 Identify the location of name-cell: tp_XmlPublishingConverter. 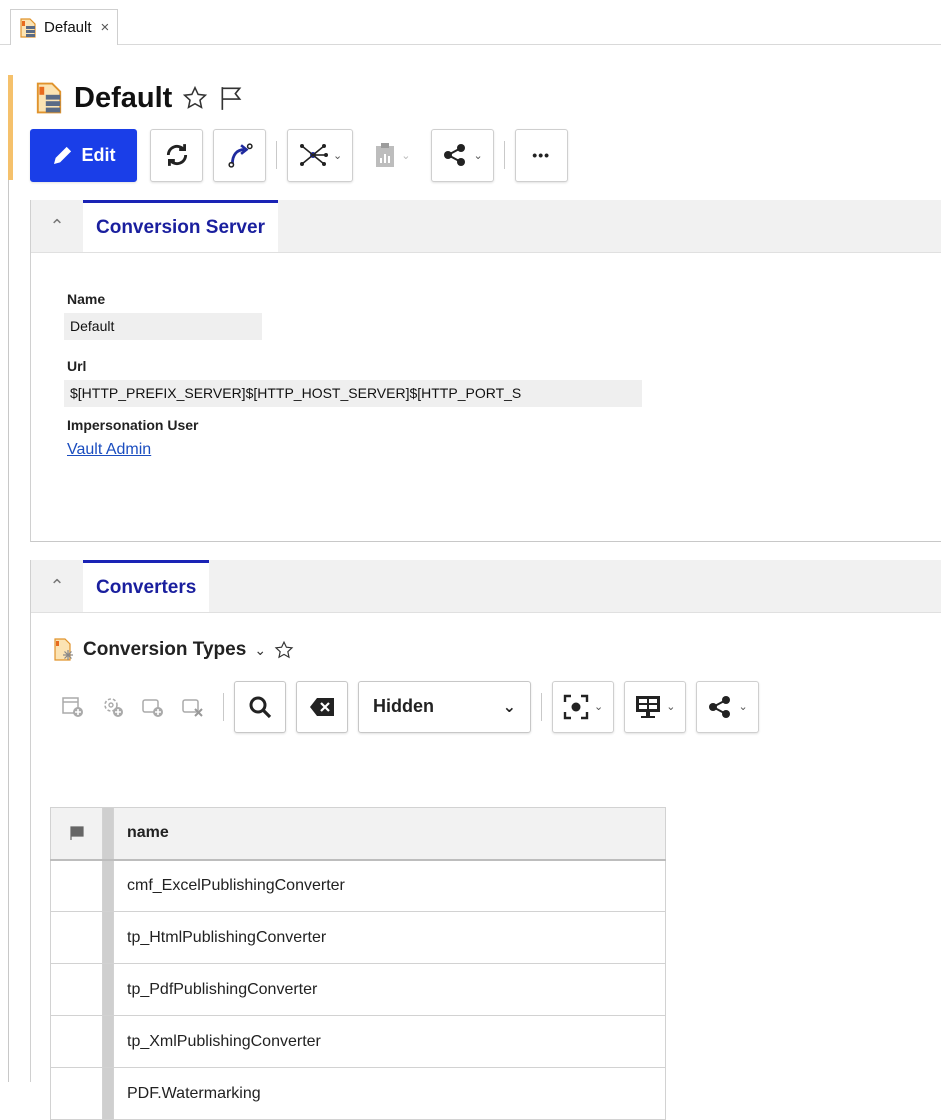
(389, 1041).